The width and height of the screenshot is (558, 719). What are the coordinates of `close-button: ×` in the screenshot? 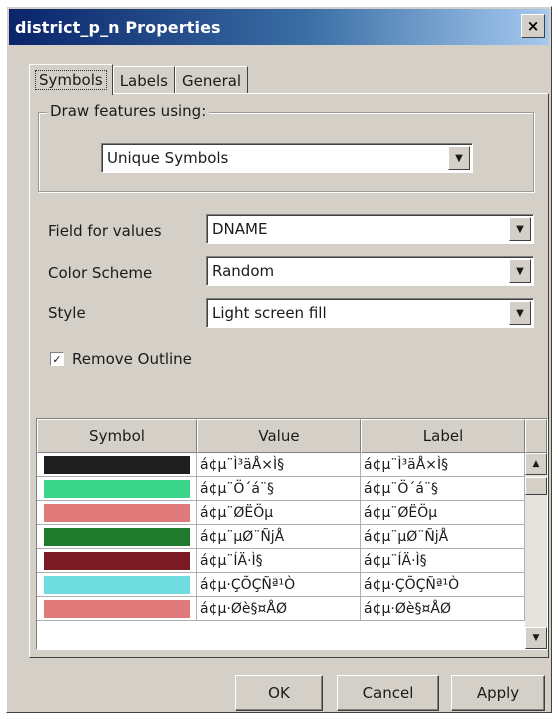 It's located at (533, 26).